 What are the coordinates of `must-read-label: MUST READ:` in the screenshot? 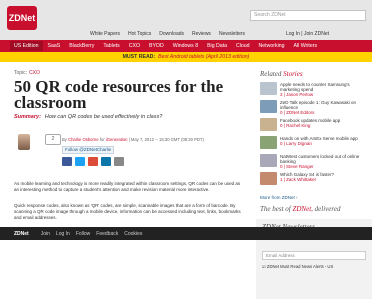 It's located at (139, 57).